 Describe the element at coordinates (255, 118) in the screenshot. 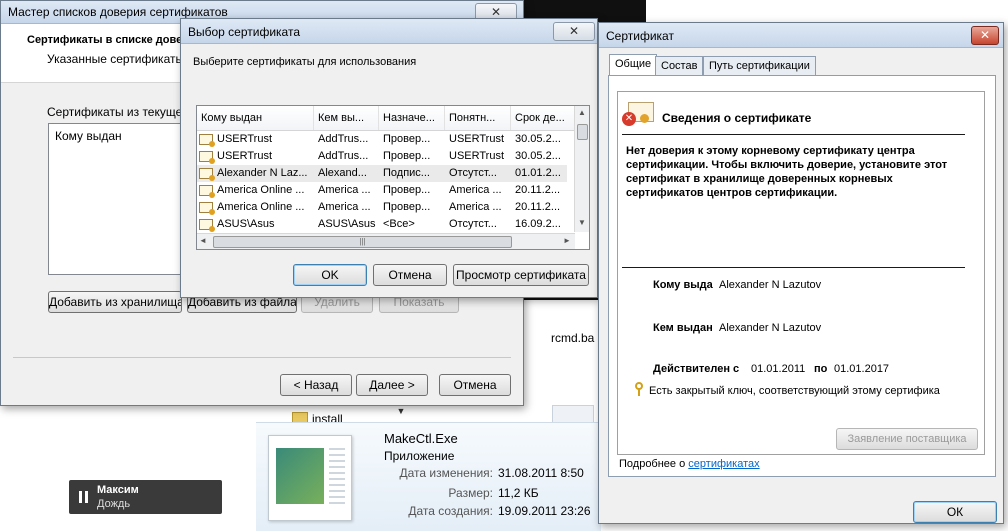

I see `column-issued-to: Кому выдан` at that location.